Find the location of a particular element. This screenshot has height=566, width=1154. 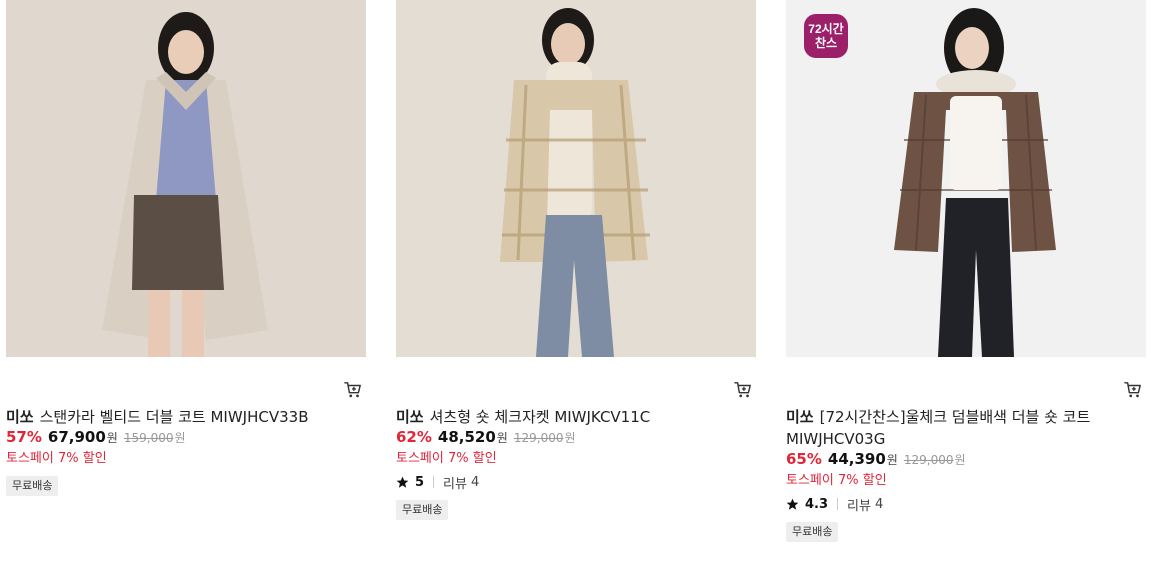

product-title: 미쏘 [72시간찬스]울체크 덤블배색 더블 숏 코트 MIWJHCV03G is located at coordinates (966, 428).